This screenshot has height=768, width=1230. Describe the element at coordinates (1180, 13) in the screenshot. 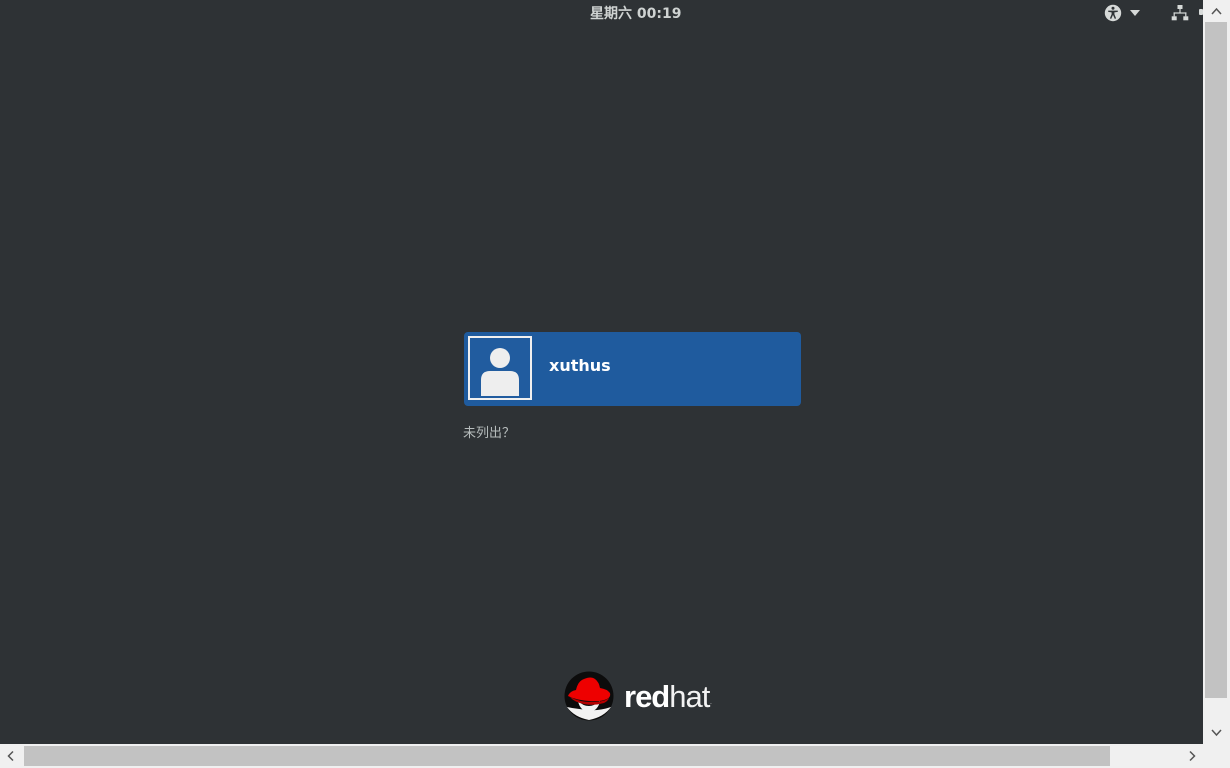

I see `network-wired-icon` at that location.